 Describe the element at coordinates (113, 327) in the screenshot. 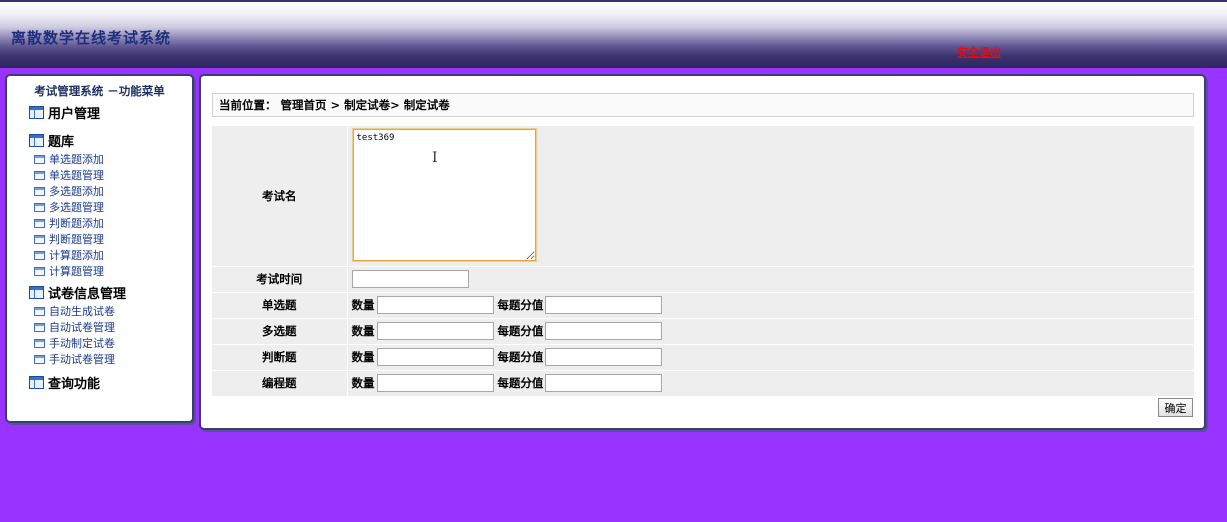

I see `menu-item-auto-paper-manage: 自动试卷管理` at that location.